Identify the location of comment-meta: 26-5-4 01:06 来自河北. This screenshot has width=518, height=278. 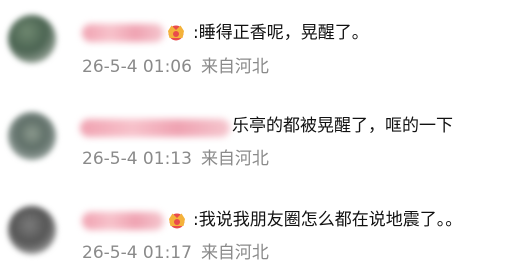
(175, 67).